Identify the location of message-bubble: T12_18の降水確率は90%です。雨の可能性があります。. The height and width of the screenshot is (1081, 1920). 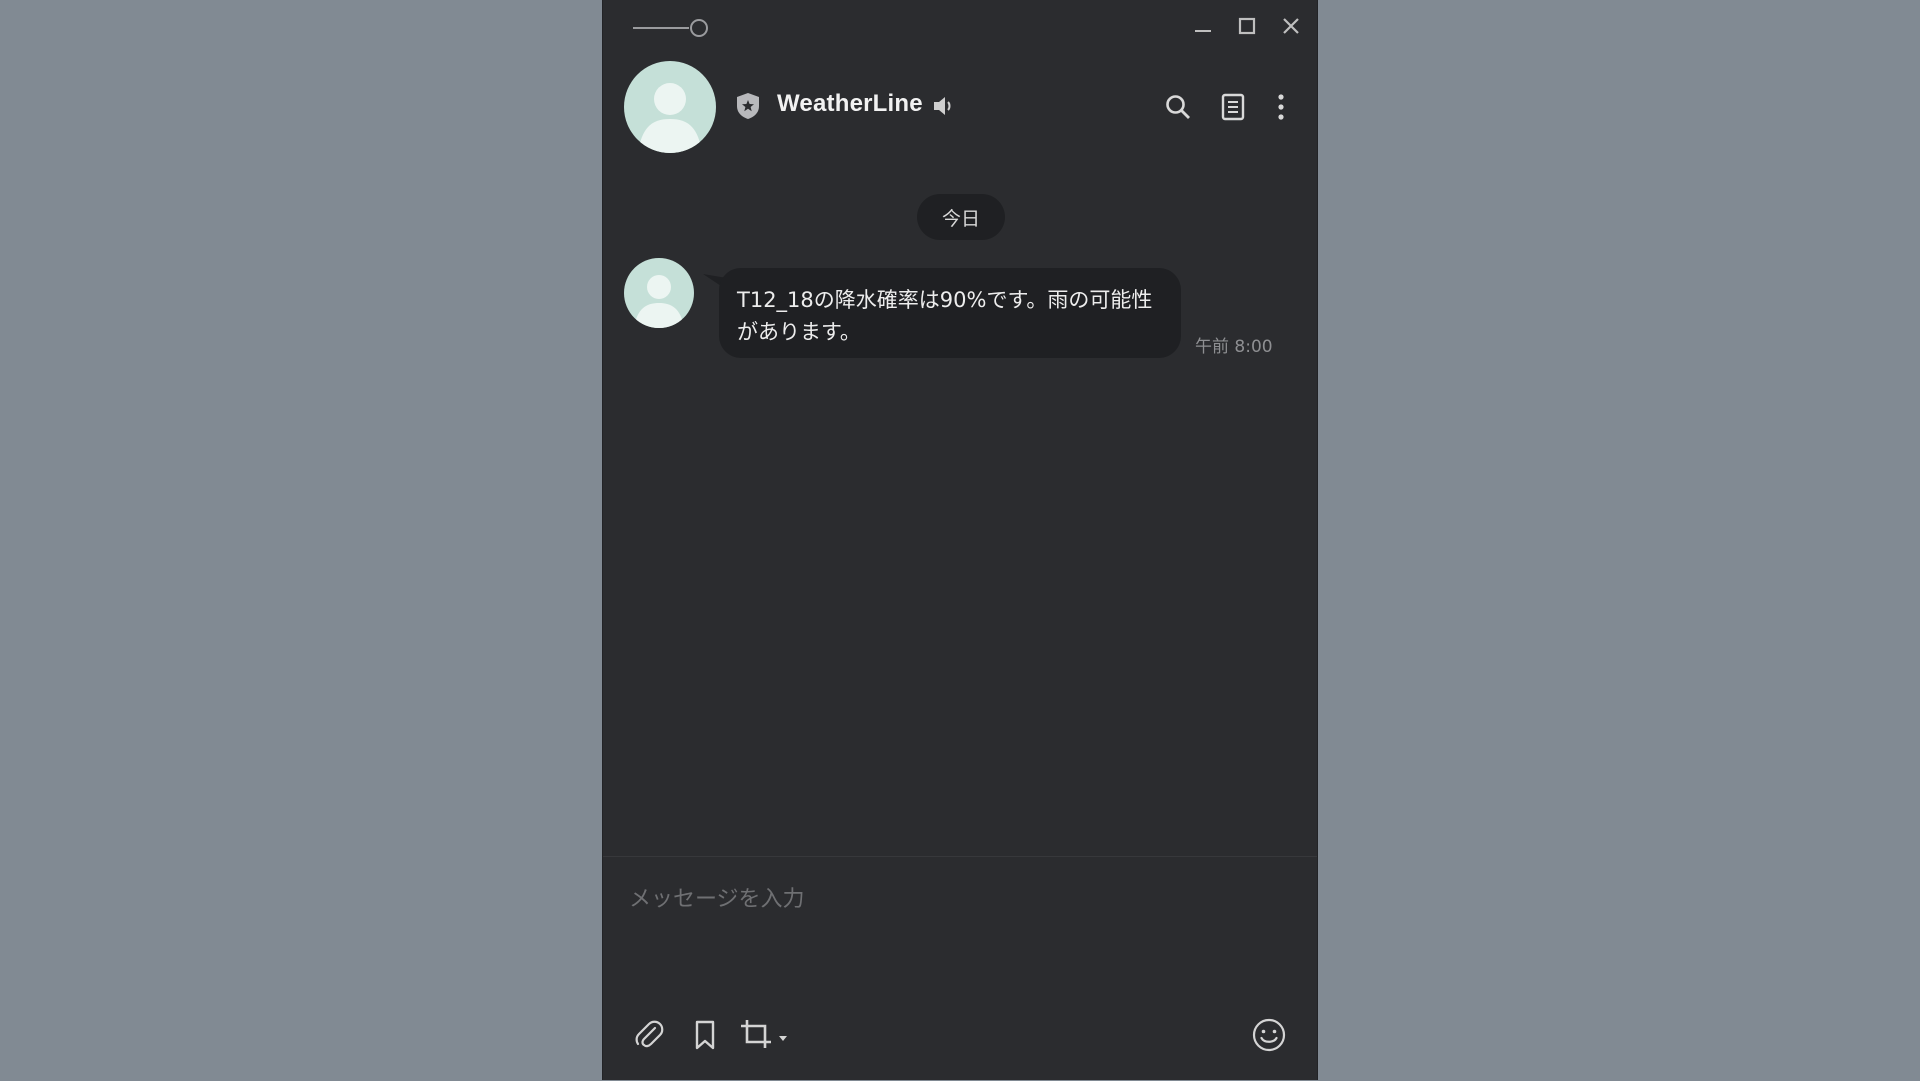
(950, 313).